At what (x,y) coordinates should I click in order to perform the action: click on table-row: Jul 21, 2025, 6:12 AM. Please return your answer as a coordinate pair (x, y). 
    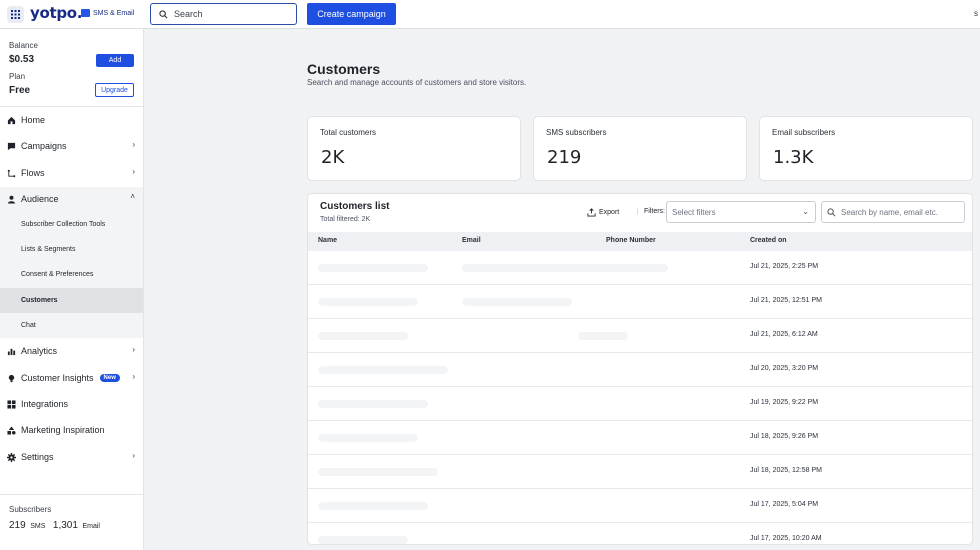
    Looking at the image, I should click on (640, 336).